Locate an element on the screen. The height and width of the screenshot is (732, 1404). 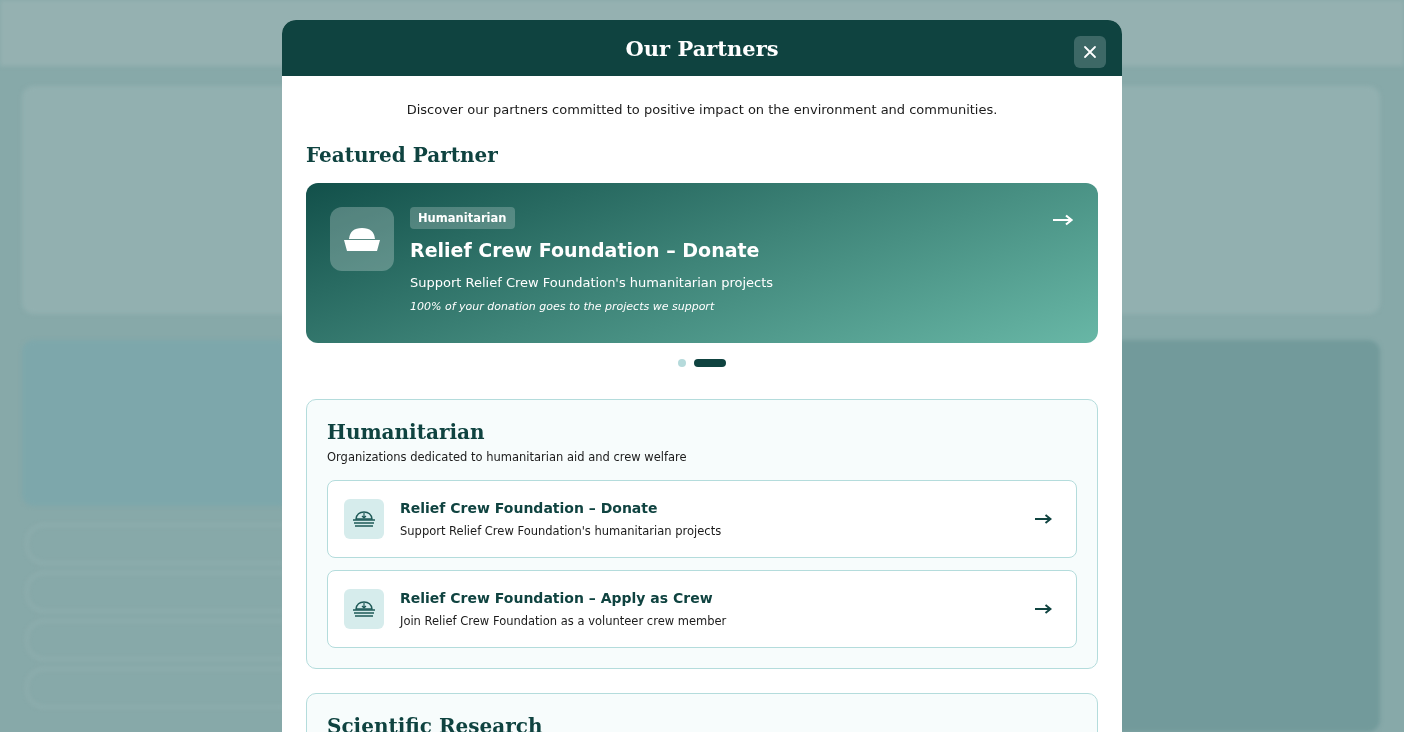
intro-text: Discover our partners committed to positive impact on the environment and communities. is located at coordinates (702, 110).